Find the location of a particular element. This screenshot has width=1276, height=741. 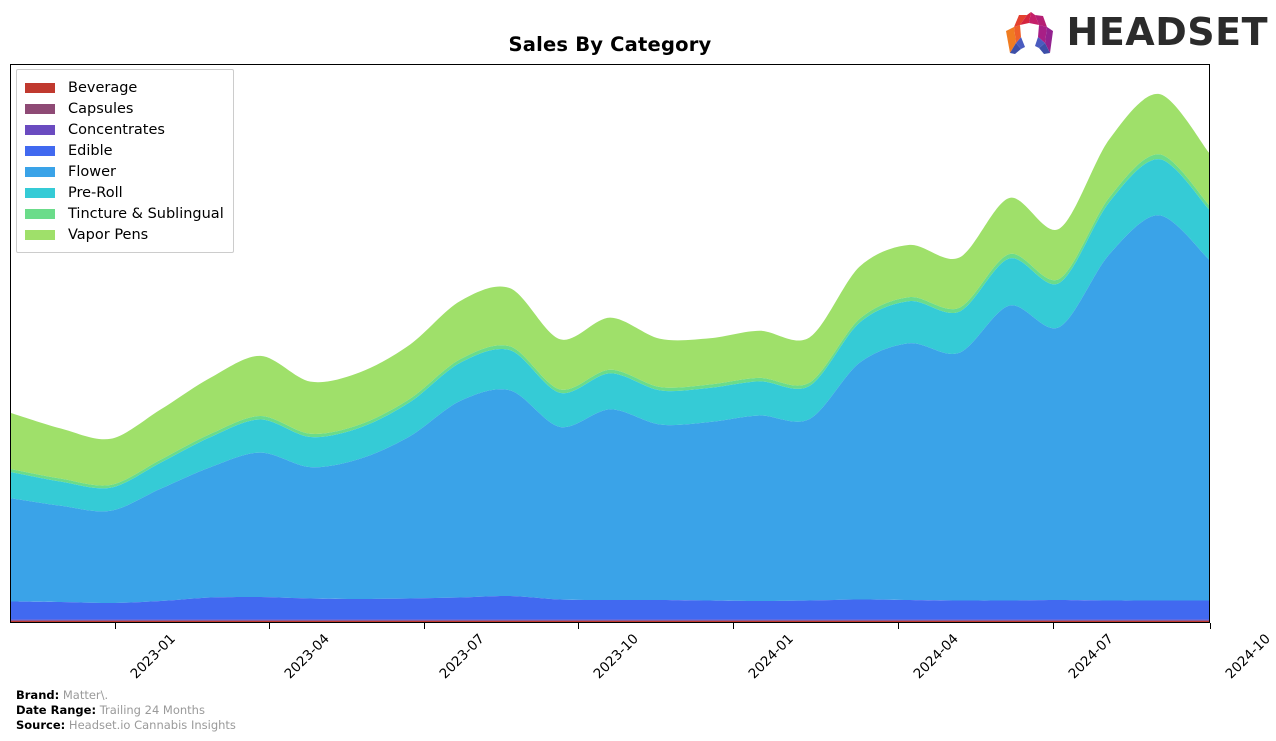

legend-swatch-tincture-sublingual is located at coordinates (40, 213).